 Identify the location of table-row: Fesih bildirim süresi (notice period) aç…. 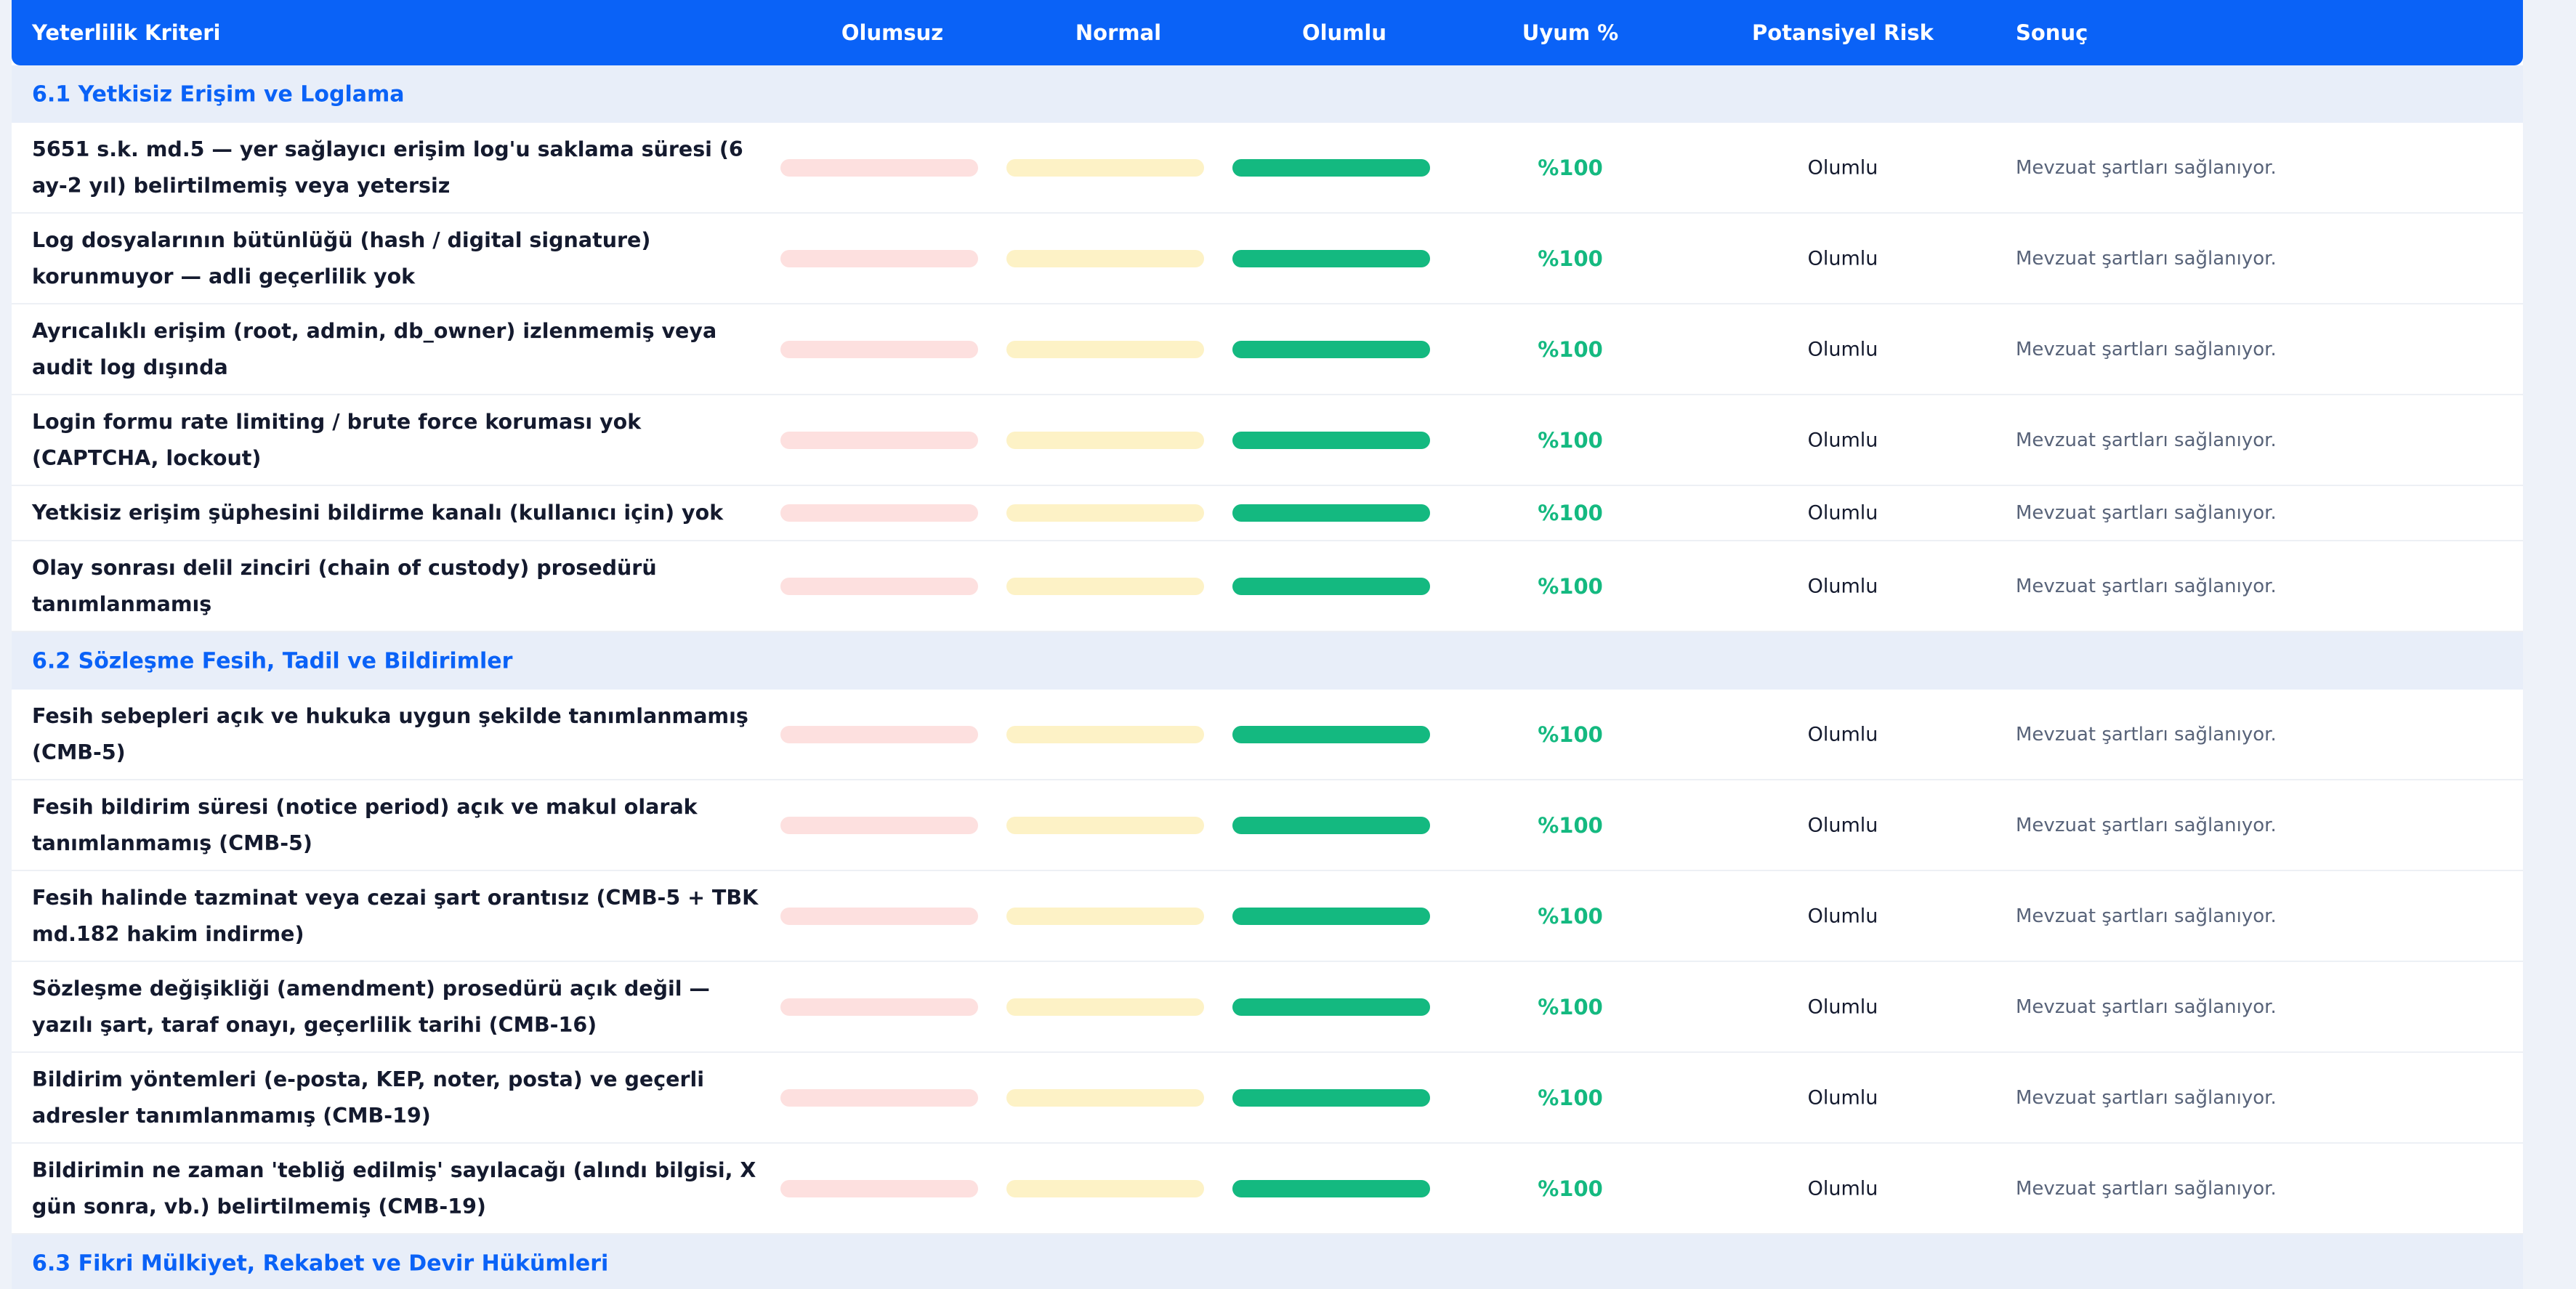
(1268, 825).